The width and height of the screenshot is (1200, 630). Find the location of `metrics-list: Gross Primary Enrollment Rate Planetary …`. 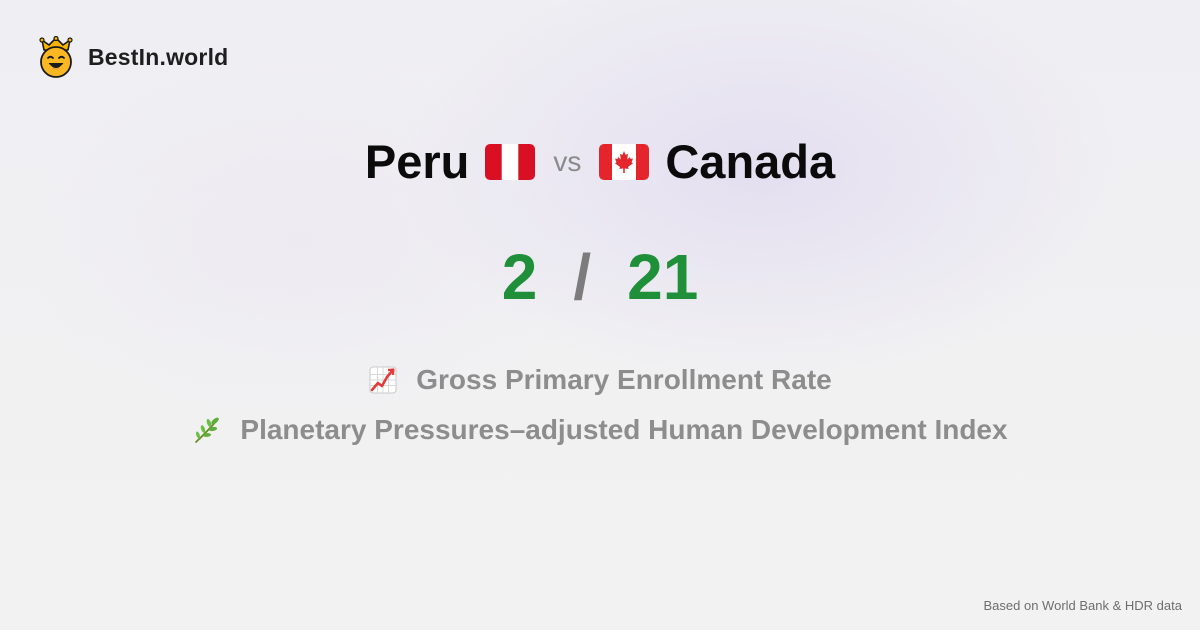

metrics-list: Gross Primary Enrollment Rate Planetary … is located at coordinates (600, 405).